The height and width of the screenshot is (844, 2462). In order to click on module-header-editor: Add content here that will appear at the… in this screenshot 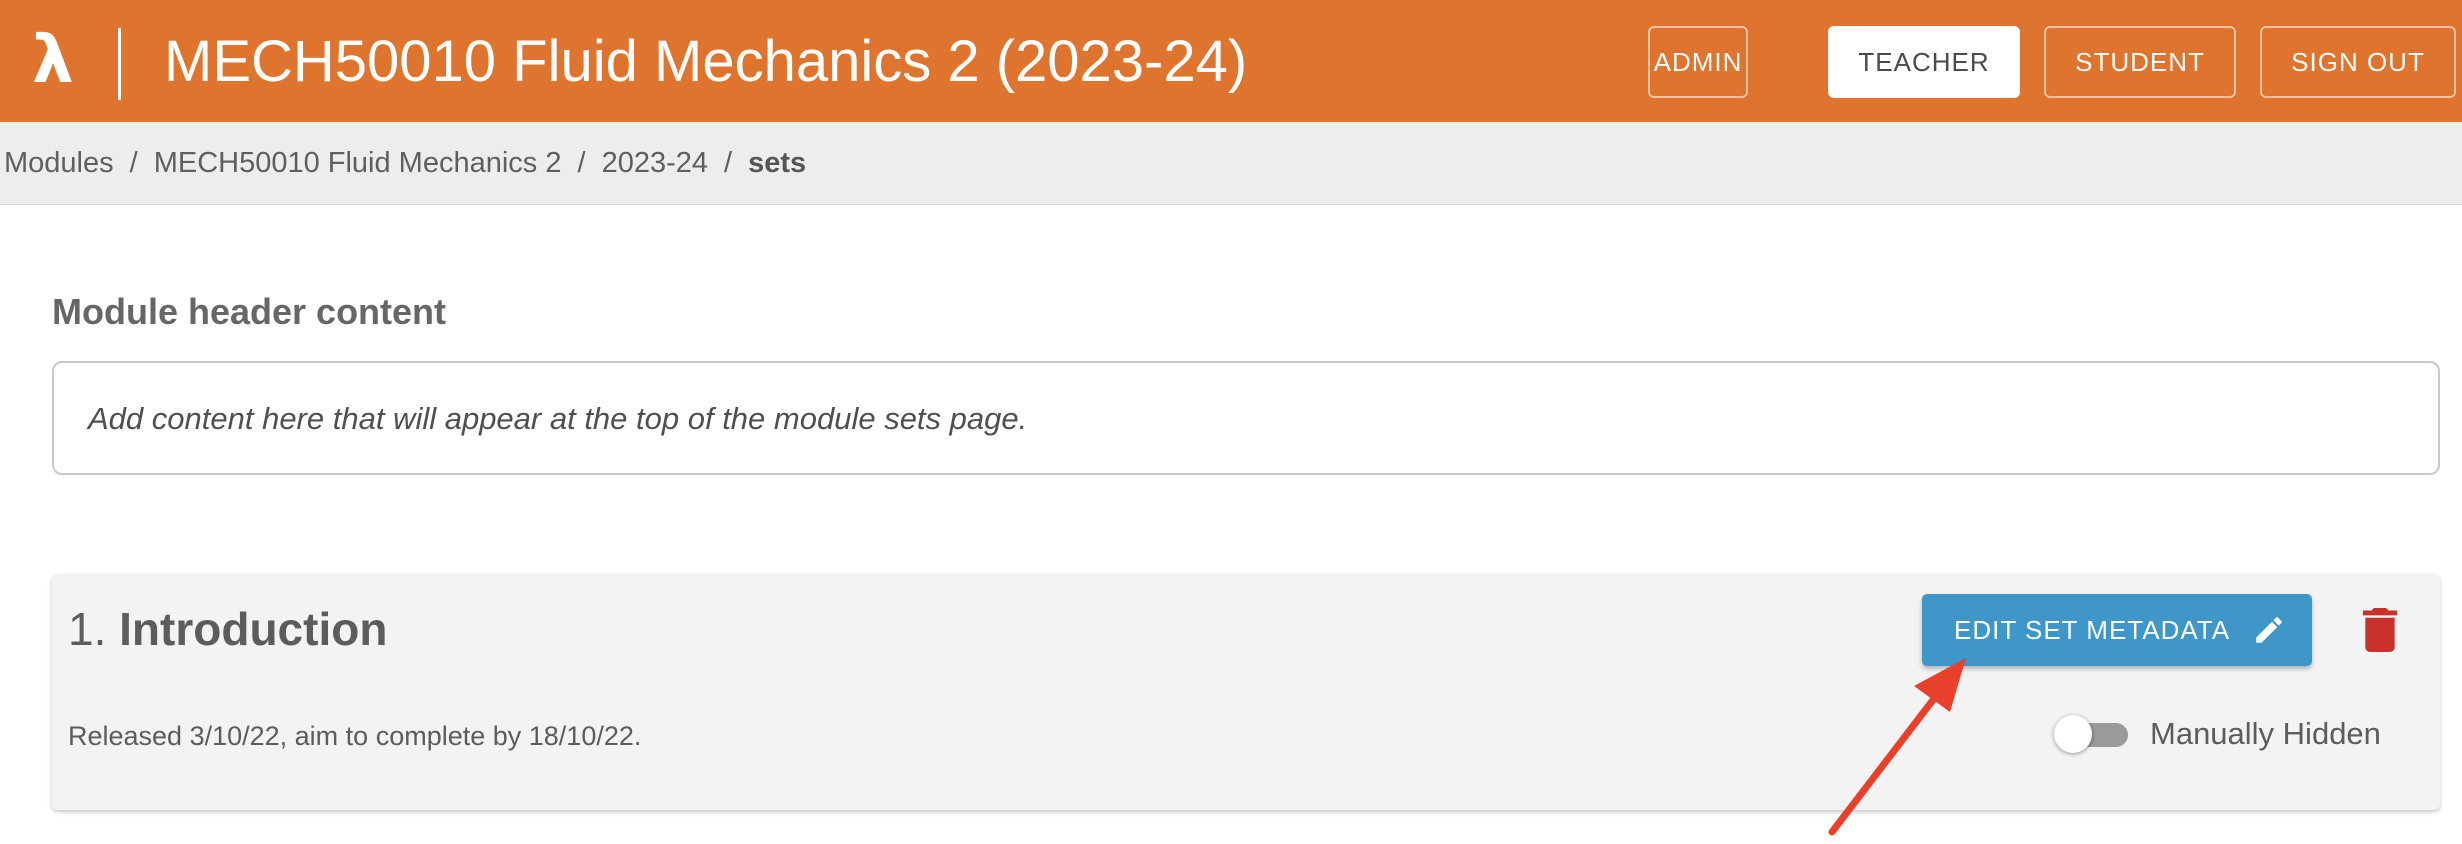, I will do `click(1246, 418)`.